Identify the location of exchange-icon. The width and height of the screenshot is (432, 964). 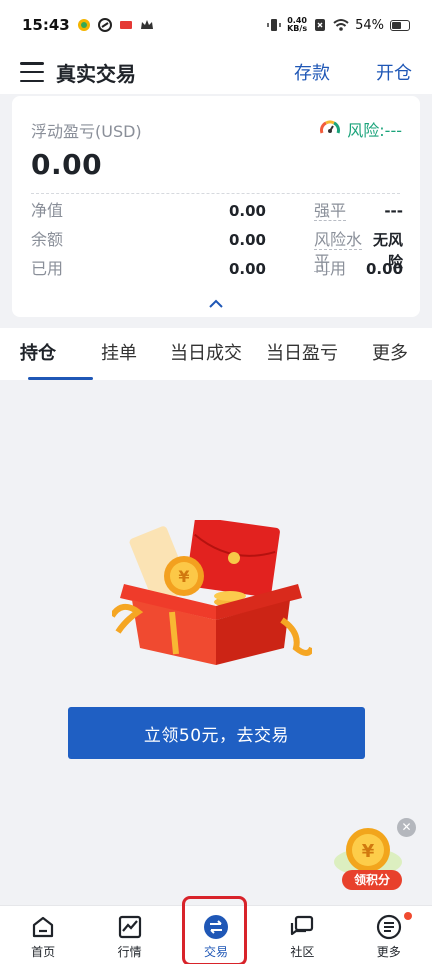
(215, 927).